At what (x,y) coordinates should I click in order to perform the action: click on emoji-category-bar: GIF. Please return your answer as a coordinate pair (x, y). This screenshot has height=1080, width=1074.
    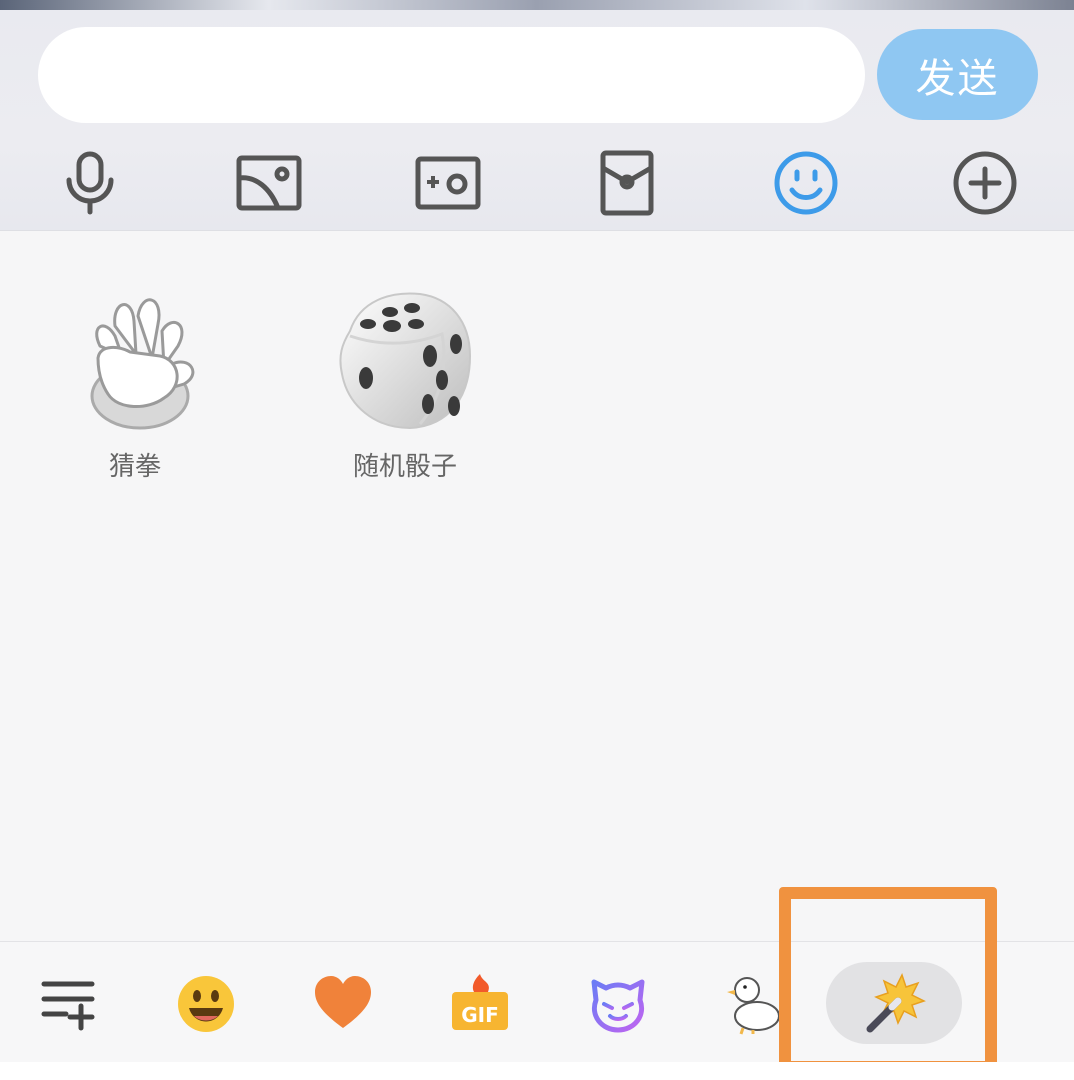
    Looking at the image, I should click on (537, 1002).